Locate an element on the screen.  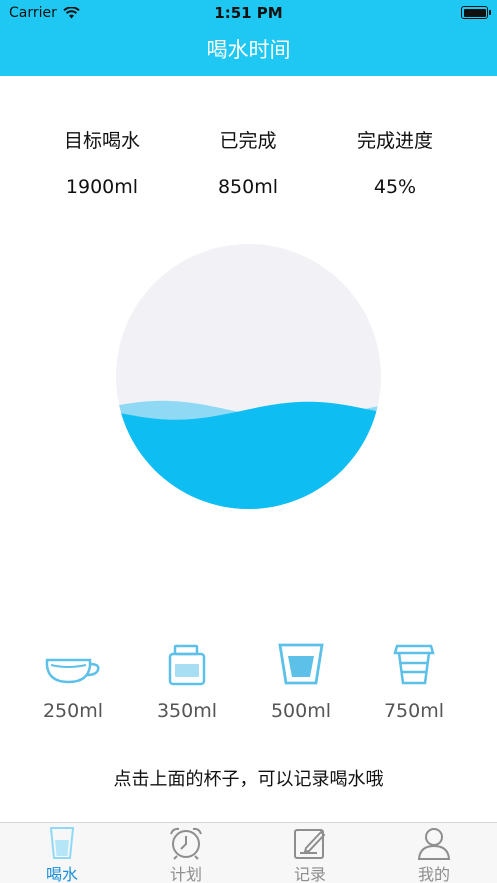
page-title: 喝水时间 is located at coordinates (248, 50).